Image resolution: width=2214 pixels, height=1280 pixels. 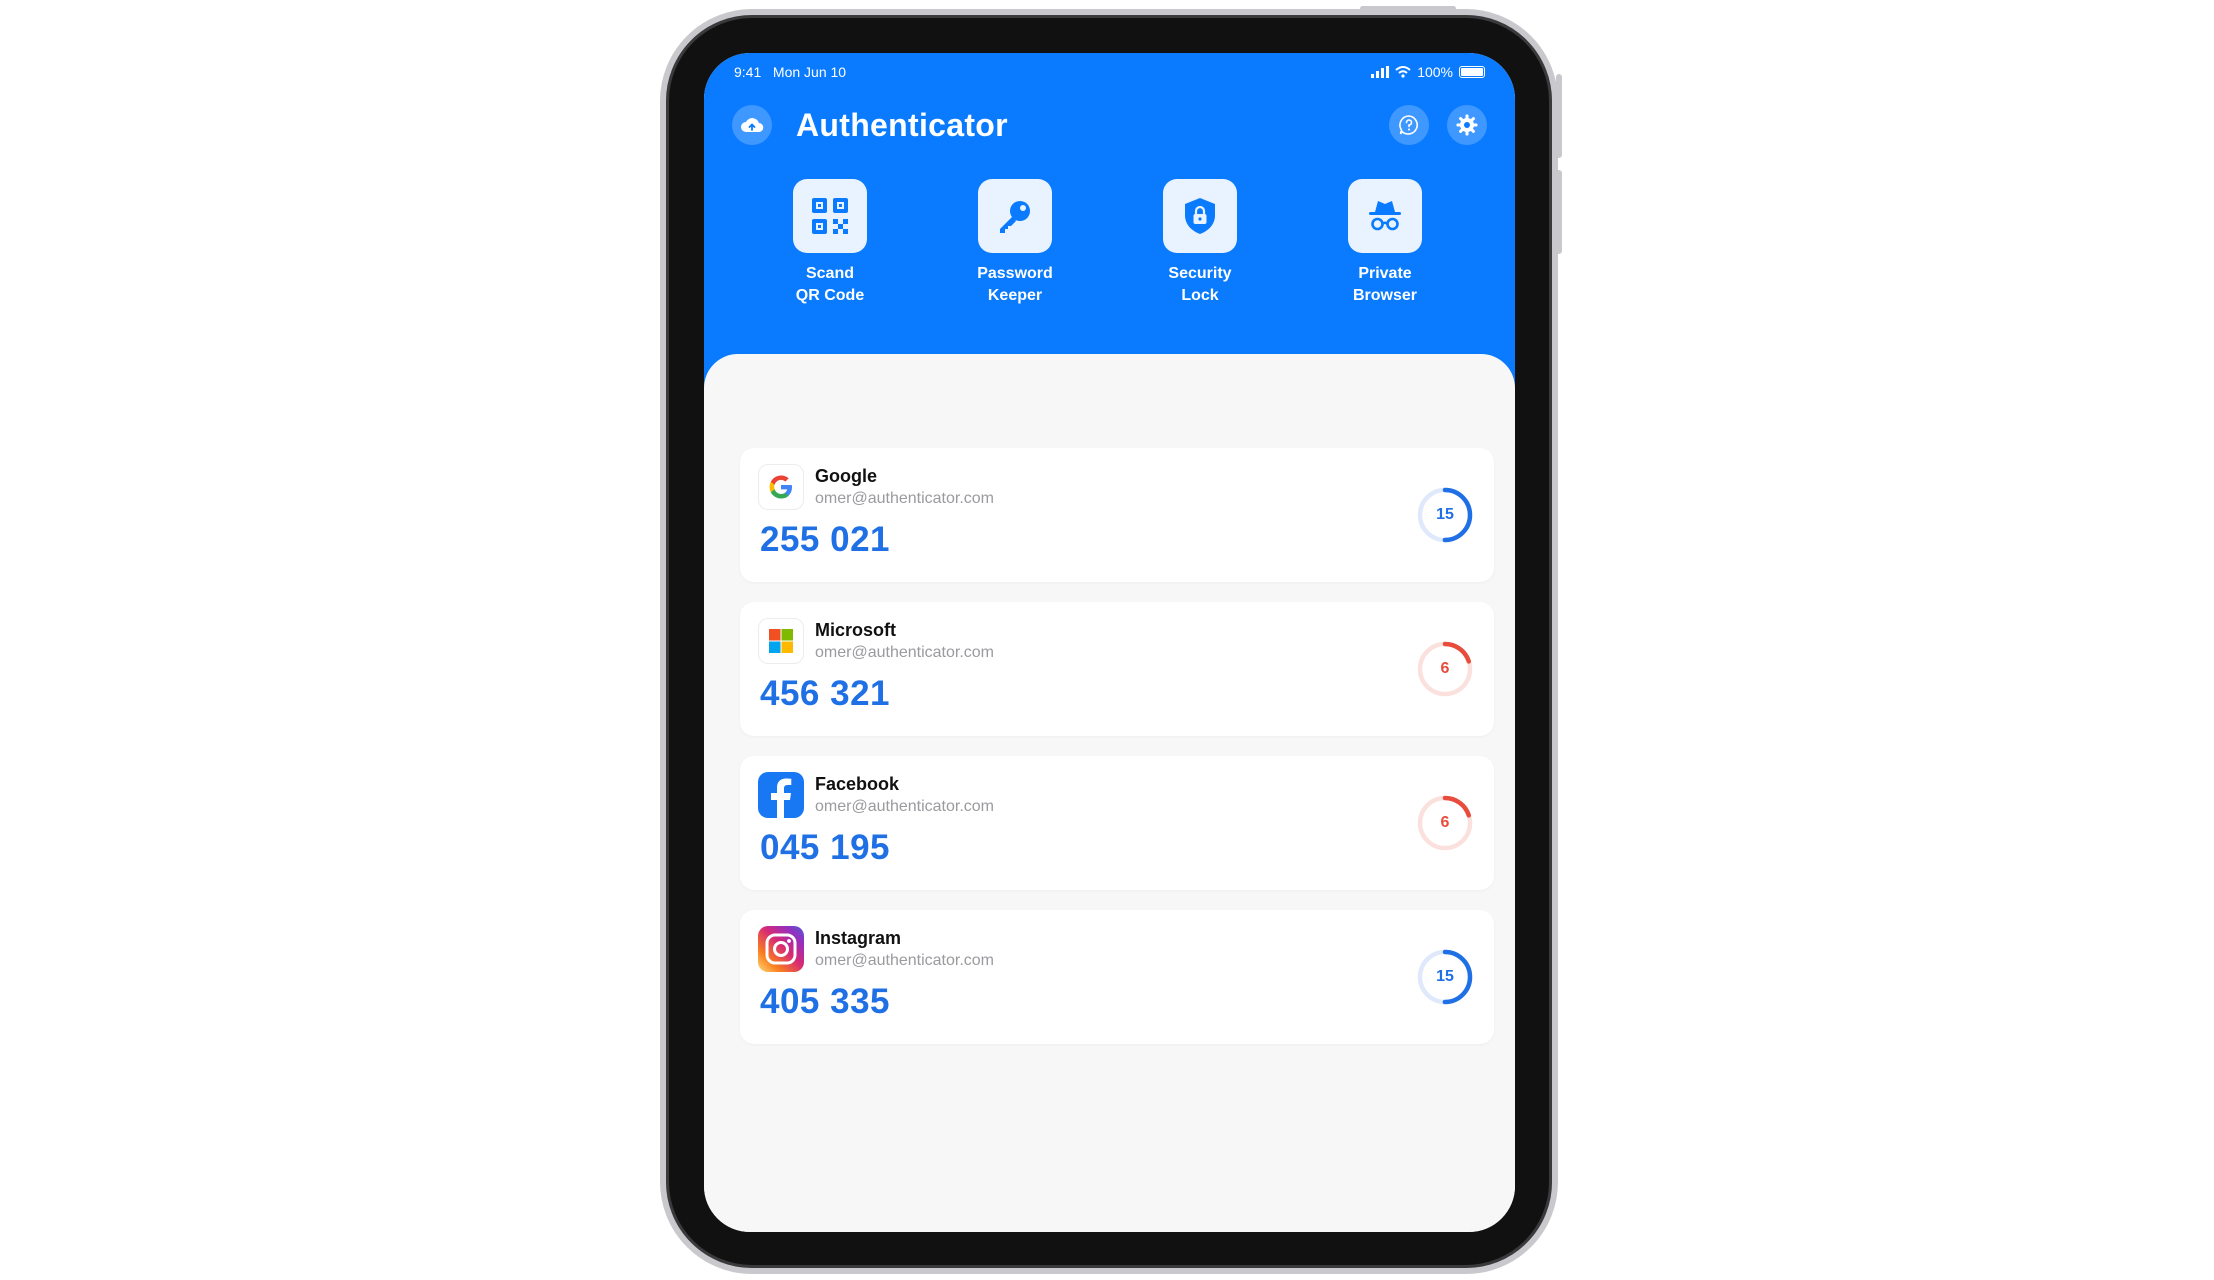 I want to click on battery-percent: 100%, so click(x=1435, y=72).